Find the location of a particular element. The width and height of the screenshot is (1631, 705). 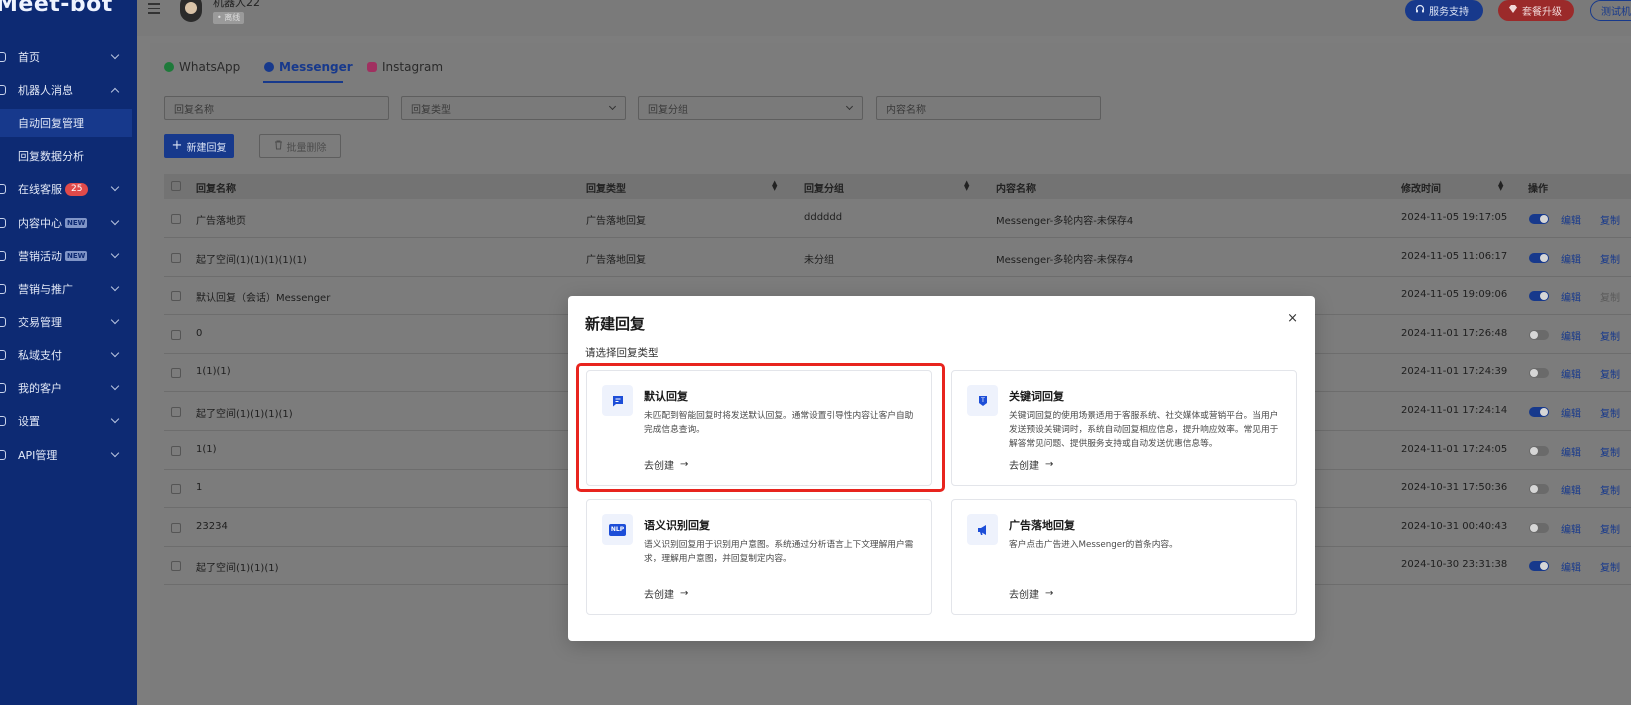

tab-active-indicator is located at coordinates (303, 82).